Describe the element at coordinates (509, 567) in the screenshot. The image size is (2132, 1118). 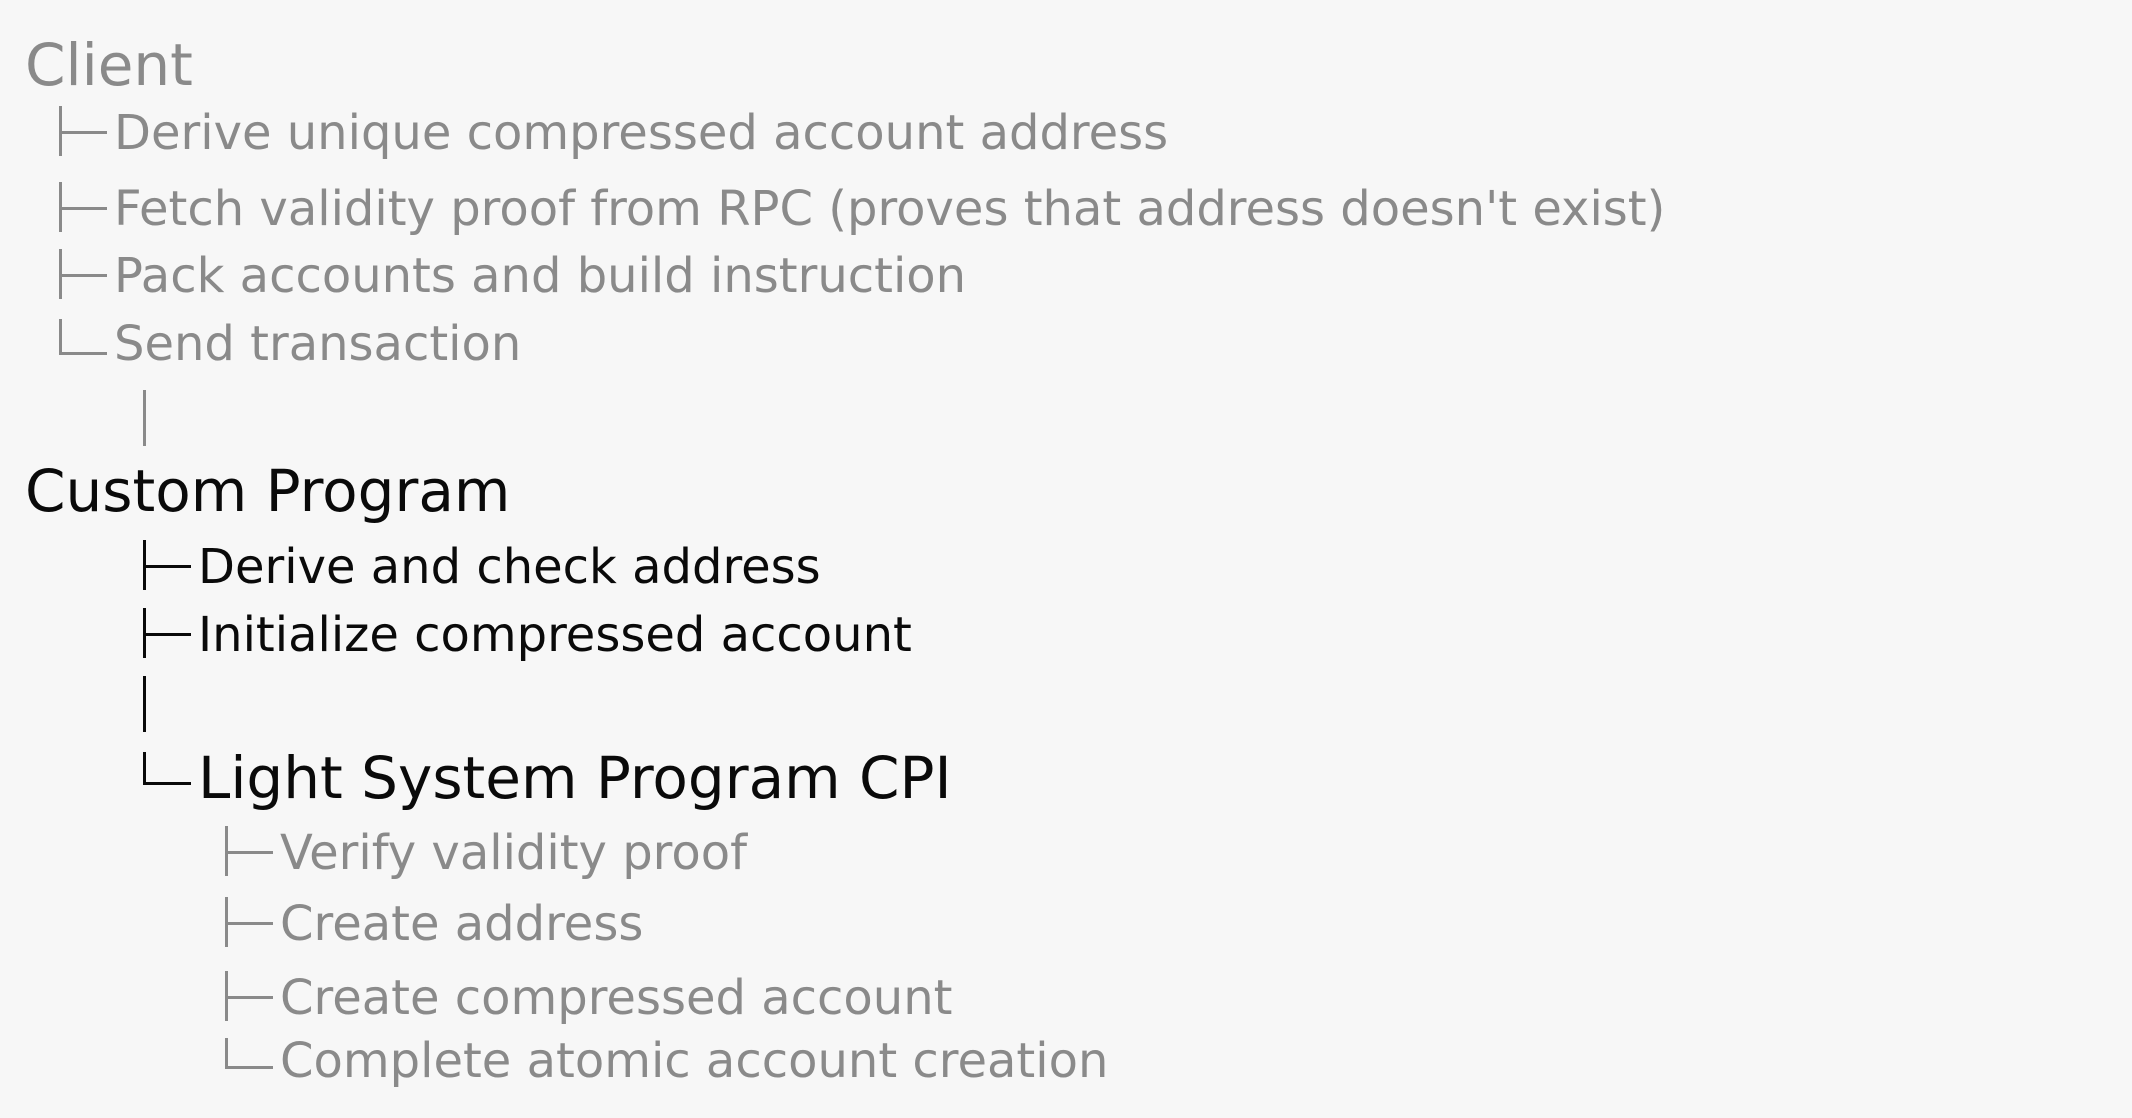
I see `custom-program-step-derive-check: Derive and check address` at that location.